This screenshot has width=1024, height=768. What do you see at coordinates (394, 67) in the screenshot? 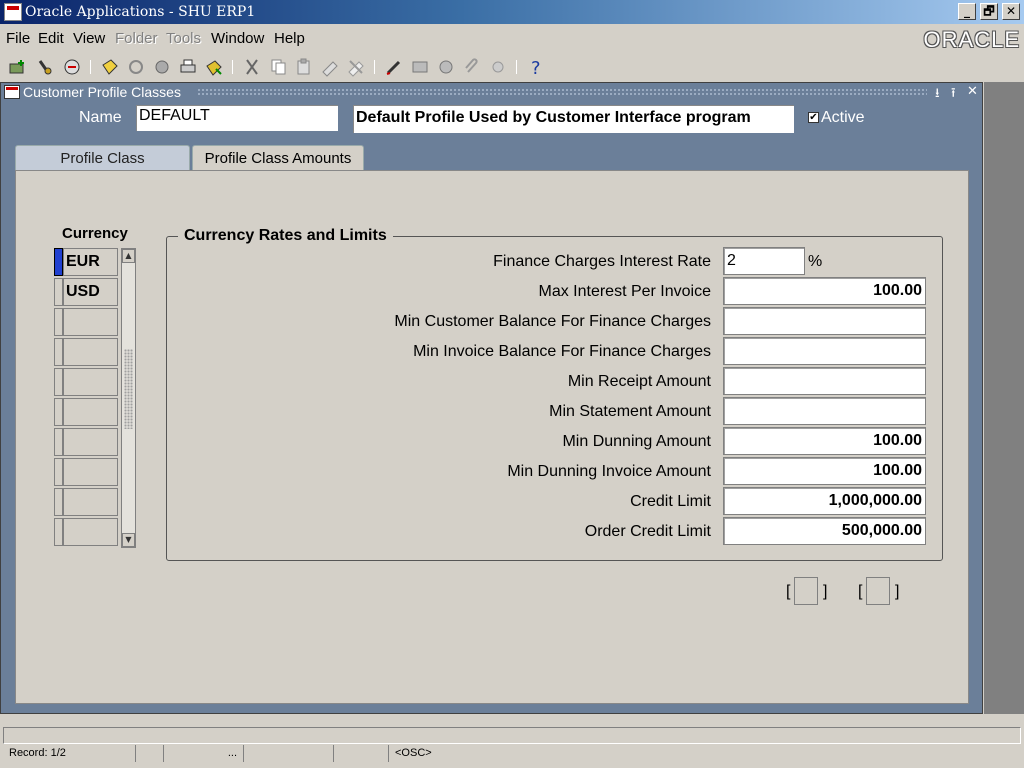
I see `edit-field-icon` at bounding box center [394, 67].